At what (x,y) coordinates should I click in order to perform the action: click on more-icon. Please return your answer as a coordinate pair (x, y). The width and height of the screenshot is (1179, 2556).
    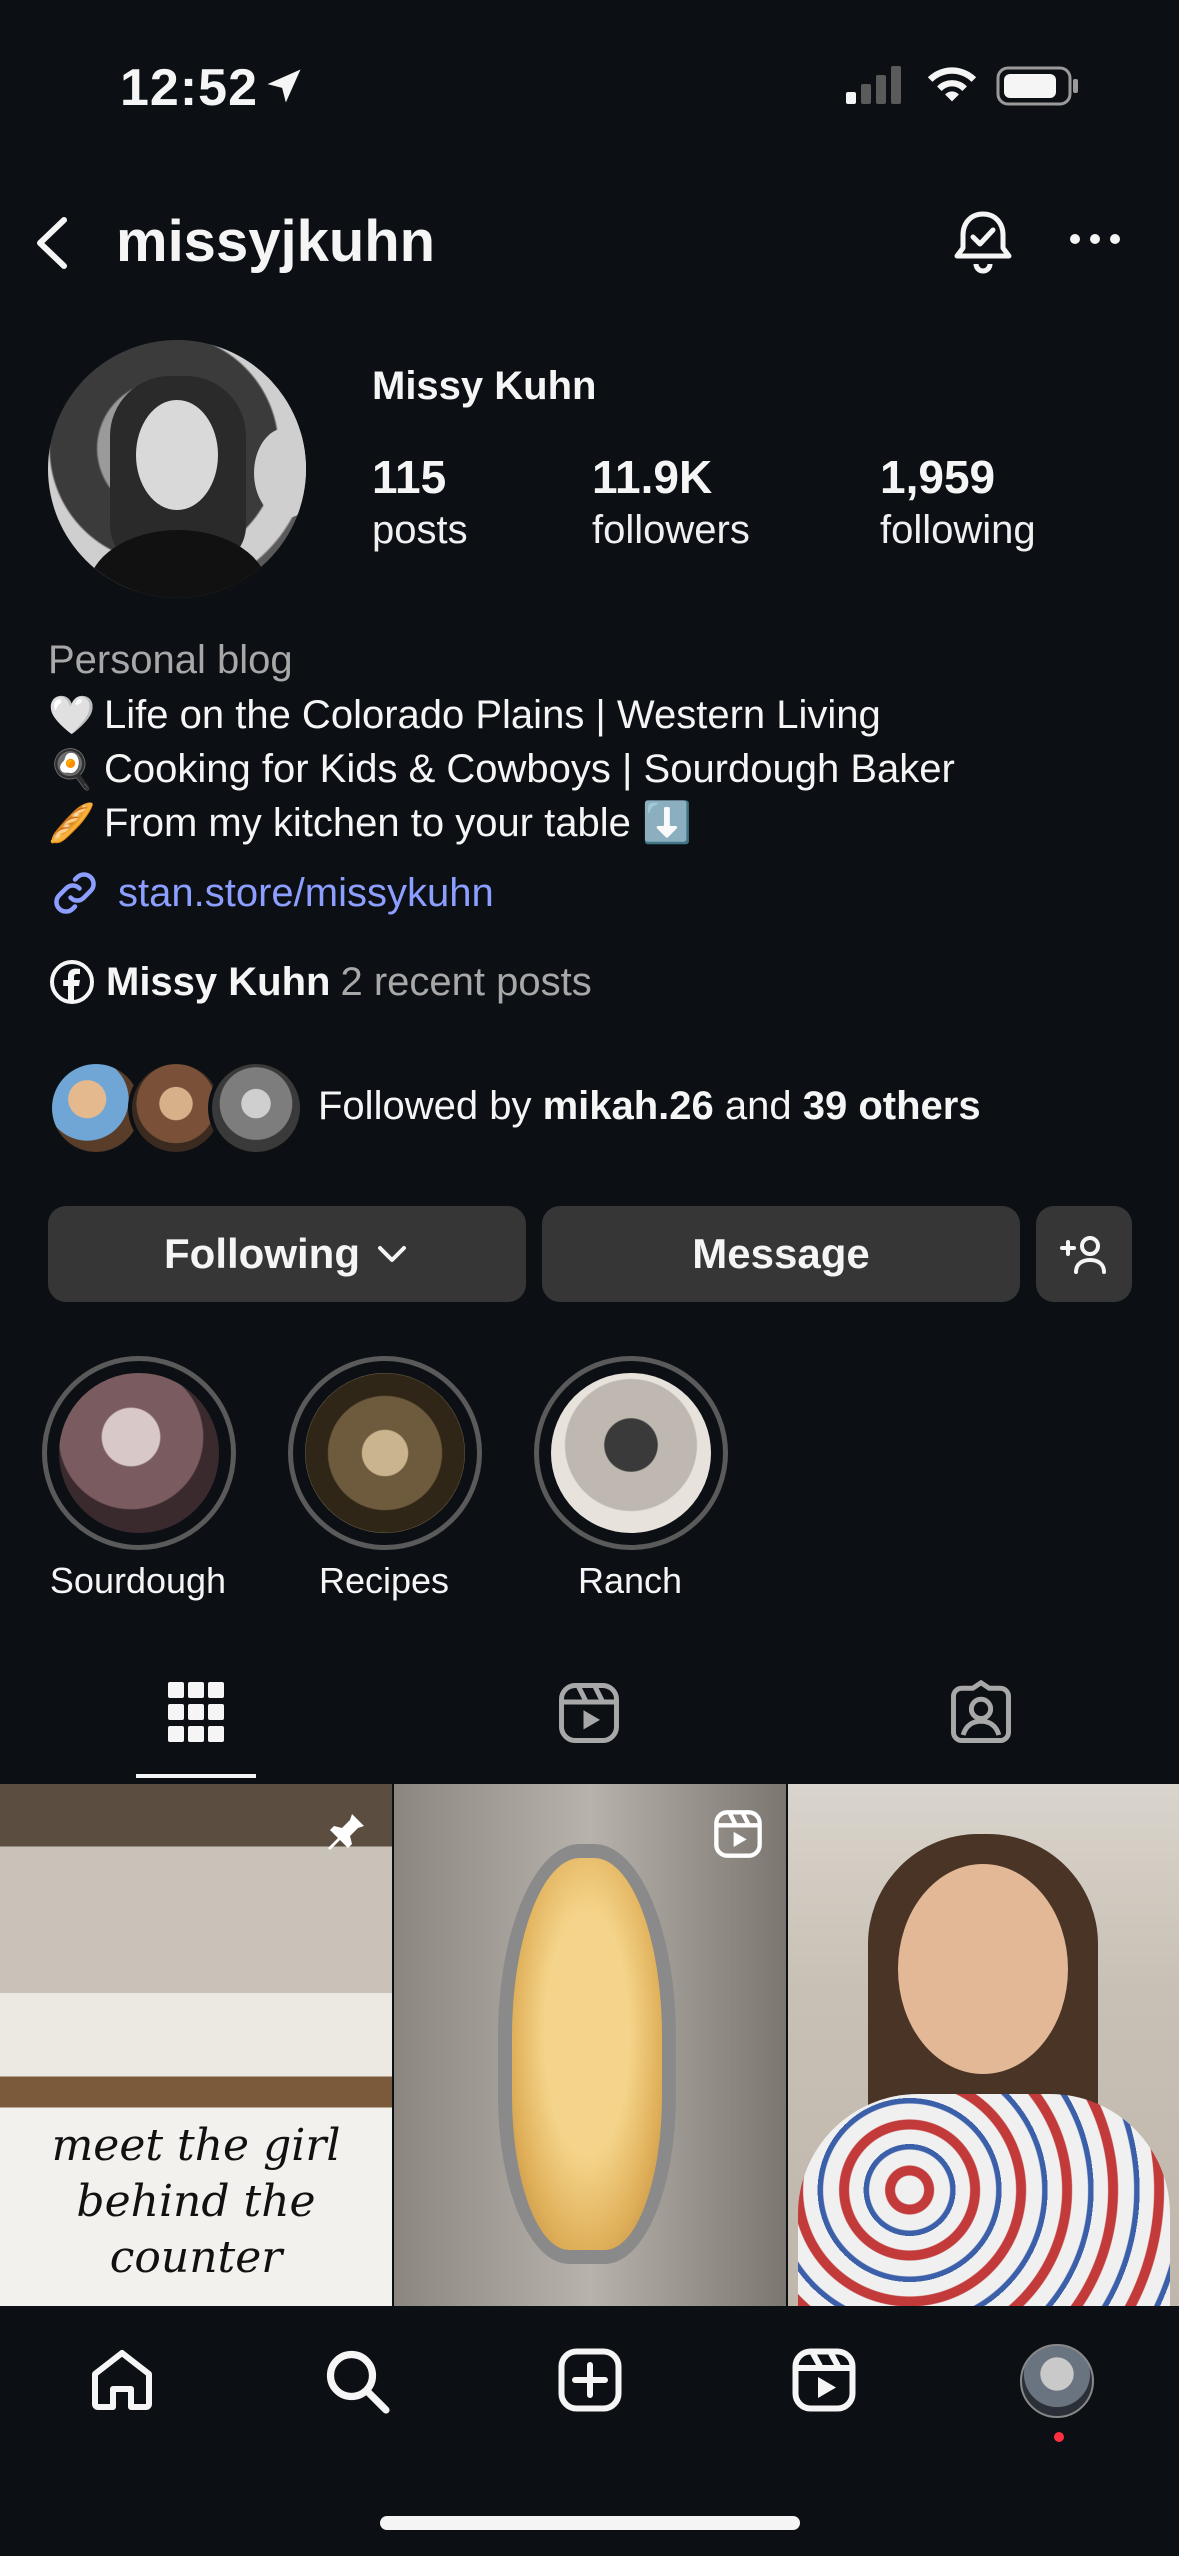
    Looking at the image, I should click on (1095, 239).